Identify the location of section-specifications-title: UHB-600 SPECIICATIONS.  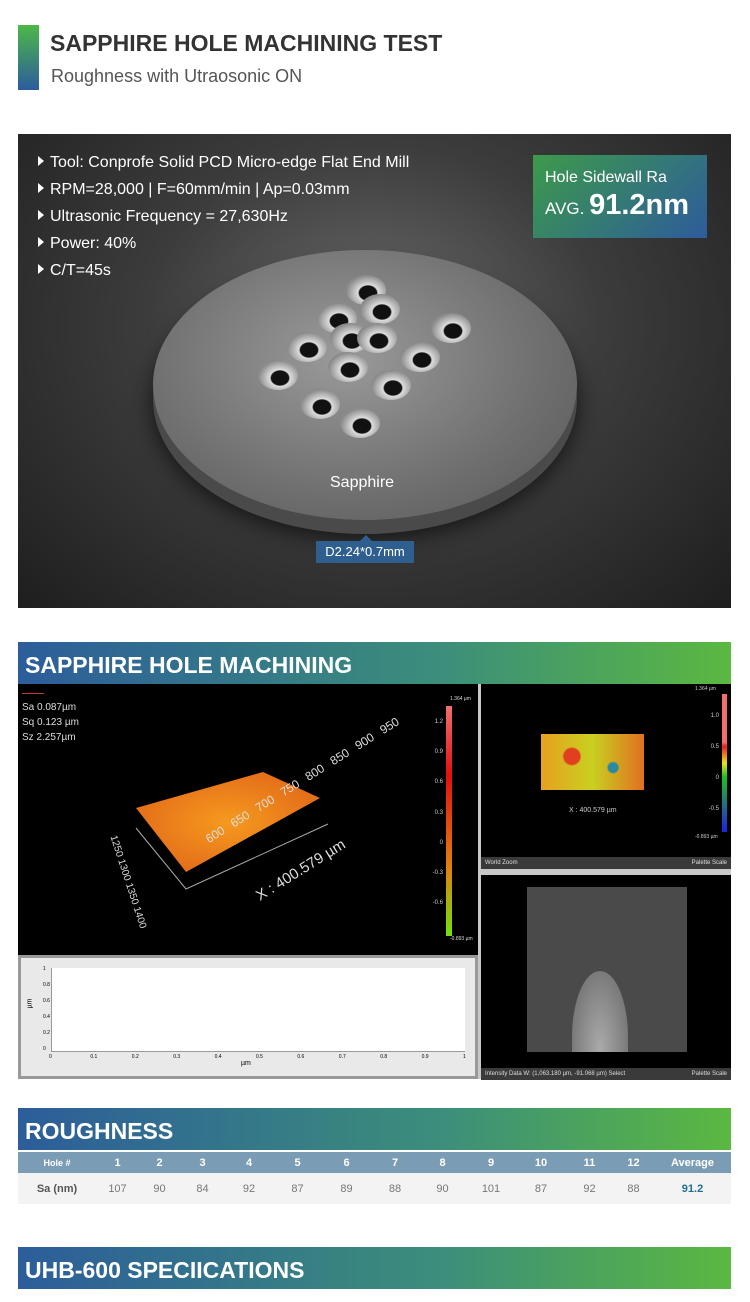
(374, 1268).